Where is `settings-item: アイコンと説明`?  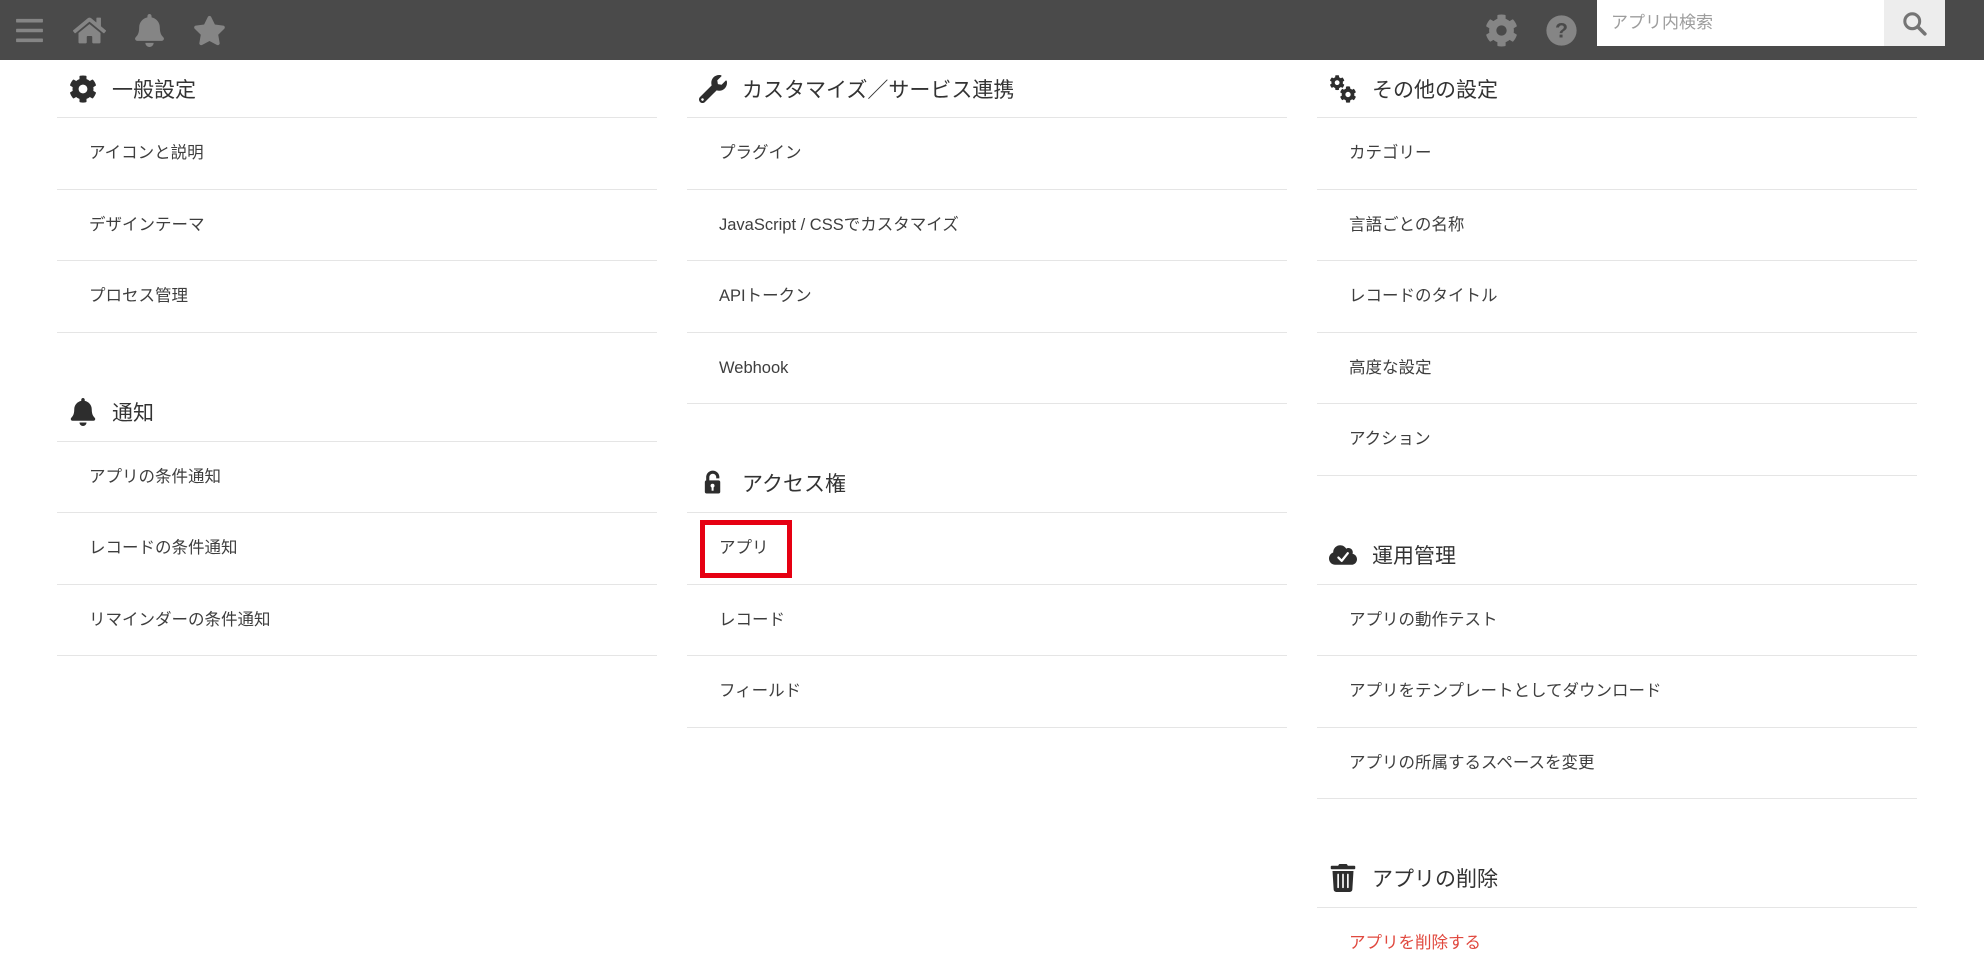 settings-item: アイコンと説明 is located at coordinates (357, 154).